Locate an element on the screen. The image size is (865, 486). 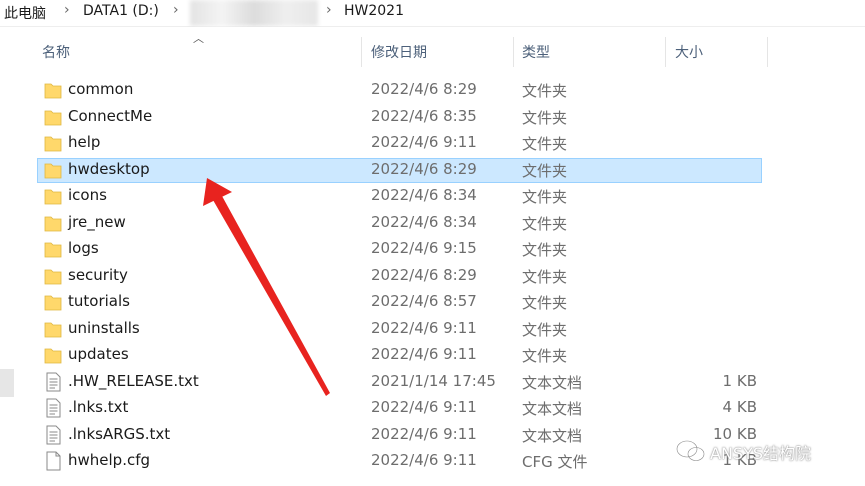
file-name: .lnksARGS.txt is located at coordinates (119, 433).